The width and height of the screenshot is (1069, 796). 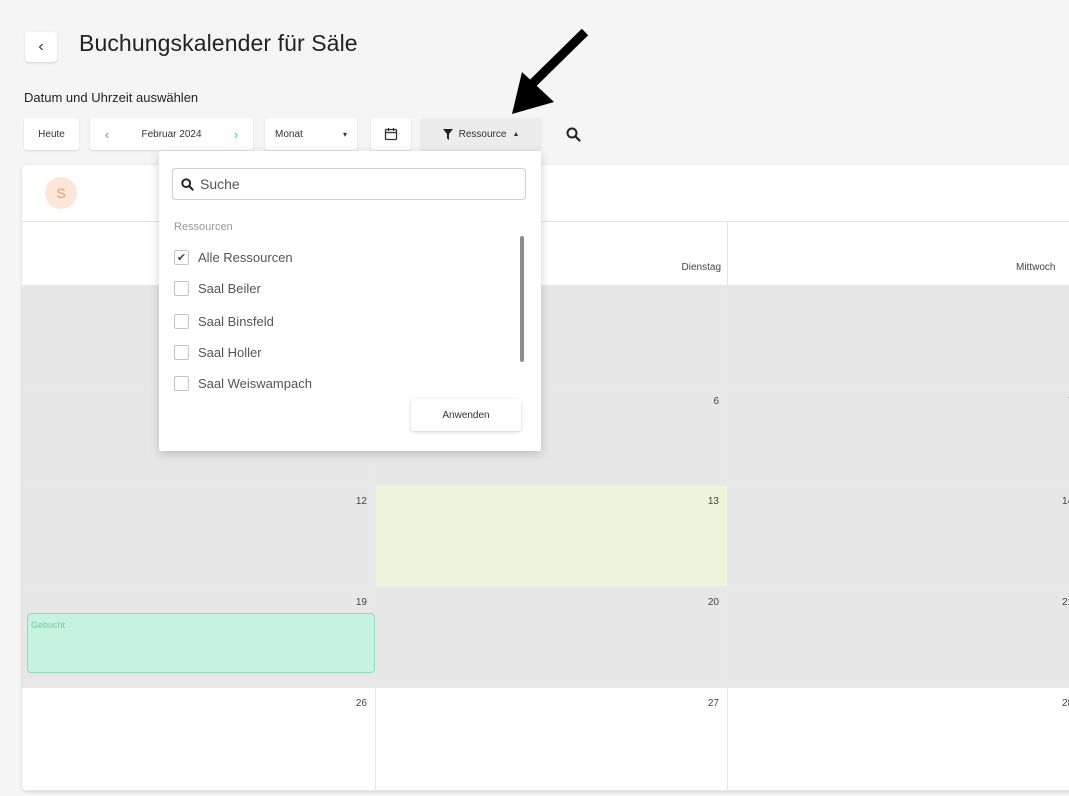 What do you see at coordinates (1065, 602) in the screenshot?
I see `day-number: 21` at bounding box center [1065, 602].